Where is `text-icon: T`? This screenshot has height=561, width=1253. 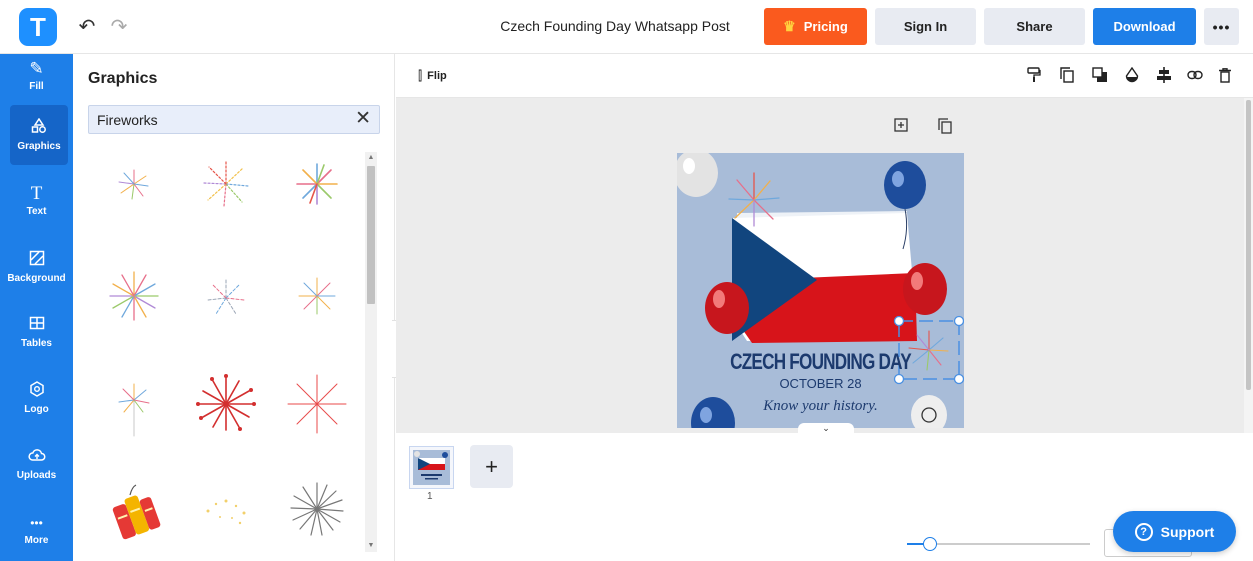 text-icon: T is located at coordinates (36, 193).